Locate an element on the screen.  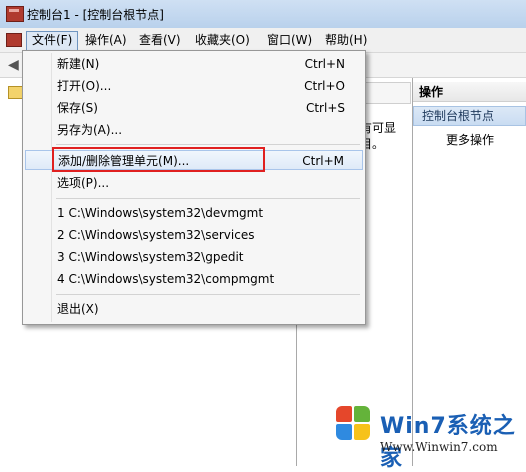
menu-item-recent-3: 3 C:\Windows\system32\gpedit is located at coordinates (194, 257).